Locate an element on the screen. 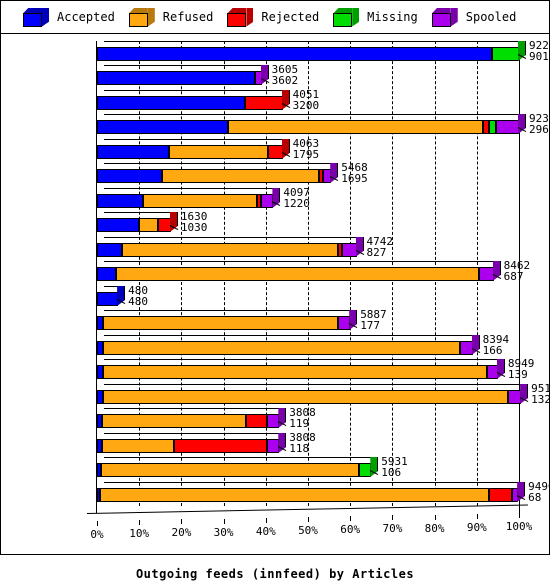 The height and width of the screenshot is (581, 550). x-axis-label: 20% is located at coordinates (181, 532).